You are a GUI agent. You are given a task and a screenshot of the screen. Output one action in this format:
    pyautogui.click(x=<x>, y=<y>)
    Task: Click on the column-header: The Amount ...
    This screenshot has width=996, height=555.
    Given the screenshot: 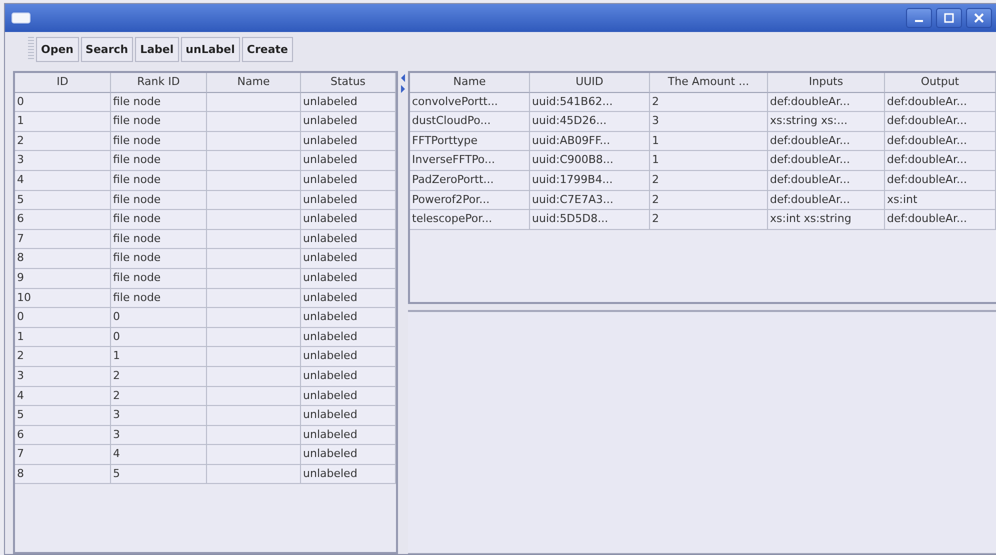 What is the action you would take?
    pyautogui.click(x=709, y=83)
    